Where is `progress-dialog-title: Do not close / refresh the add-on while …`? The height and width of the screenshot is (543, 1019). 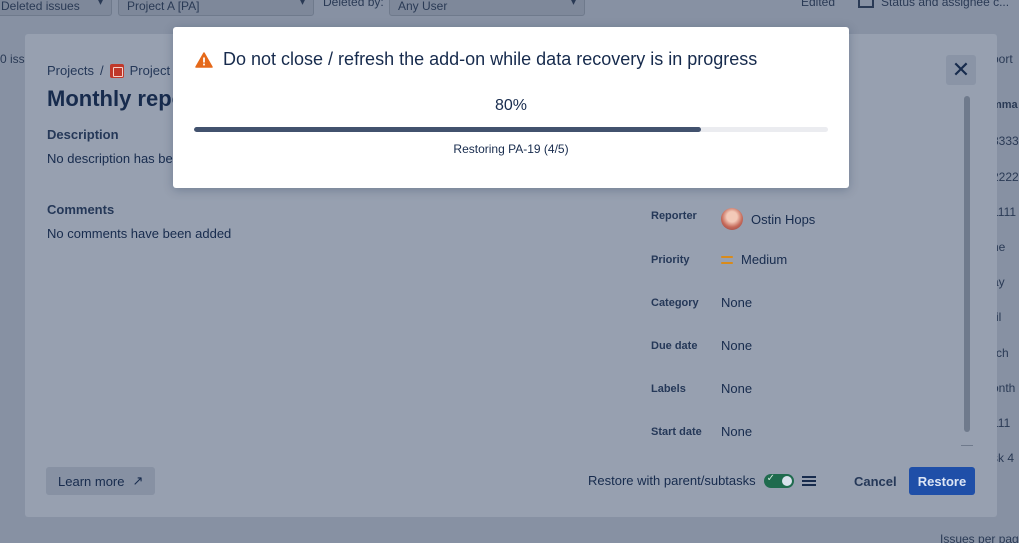
progress-dialog-title: Do not close / refresh the add-on while … is located at coordinates (490, 59).